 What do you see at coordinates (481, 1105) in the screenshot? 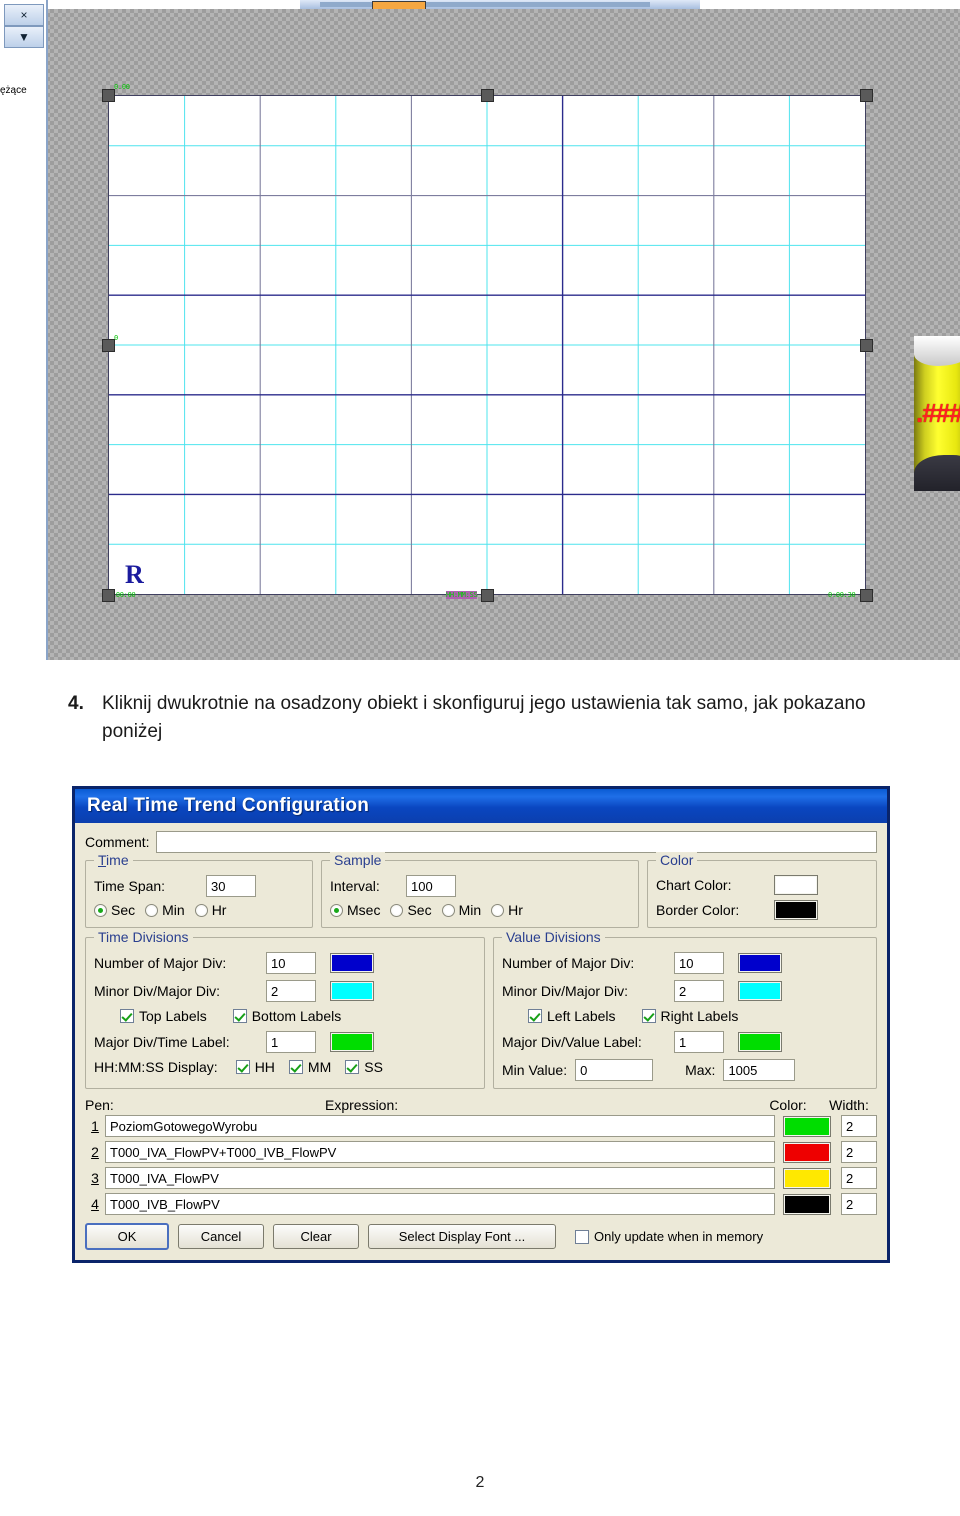
I see `pen-table-header: Pen: Expression: Color: Width:` at bounding box center [481, 1105].